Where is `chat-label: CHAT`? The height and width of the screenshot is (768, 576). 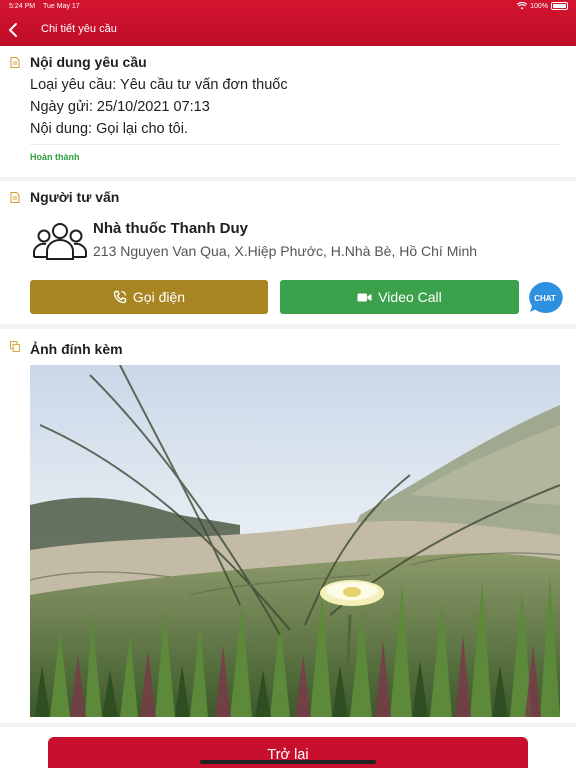 chat-label: CHAT is located at coordinates (545, 298).